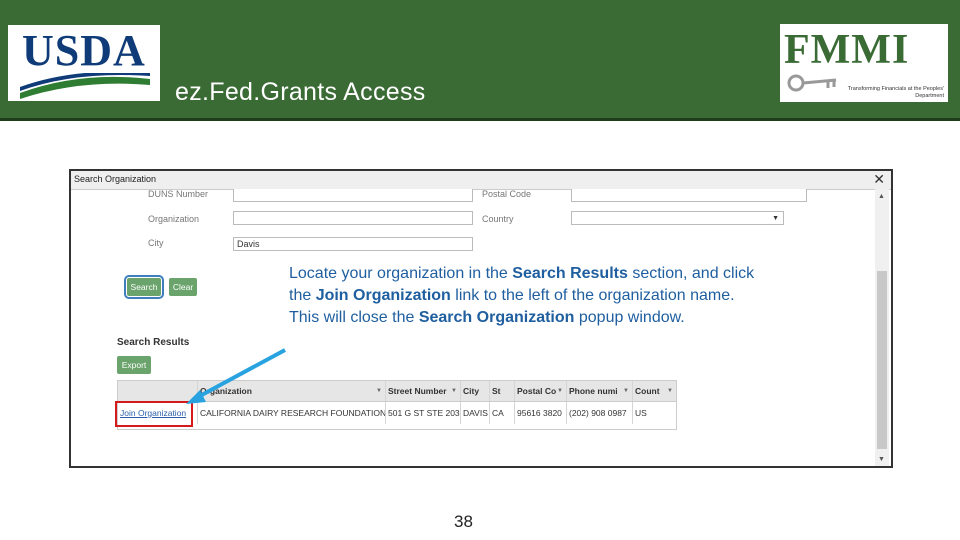 This screenshot has height=540, width=960. Describe the element at coordinates (401, 273) in the screenshot. I see `callout-text-1: Locate your organization in the` at that location.